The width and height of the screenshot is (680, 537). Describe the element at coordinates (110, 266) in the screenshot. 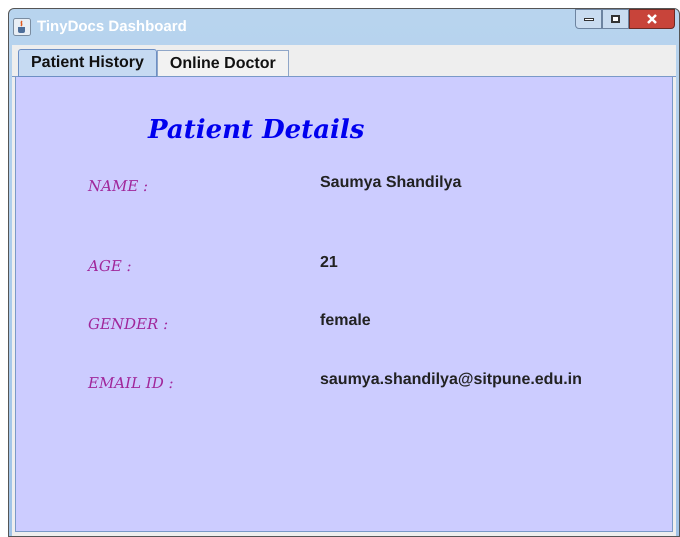

I see `field-label: AGE :` at that location.